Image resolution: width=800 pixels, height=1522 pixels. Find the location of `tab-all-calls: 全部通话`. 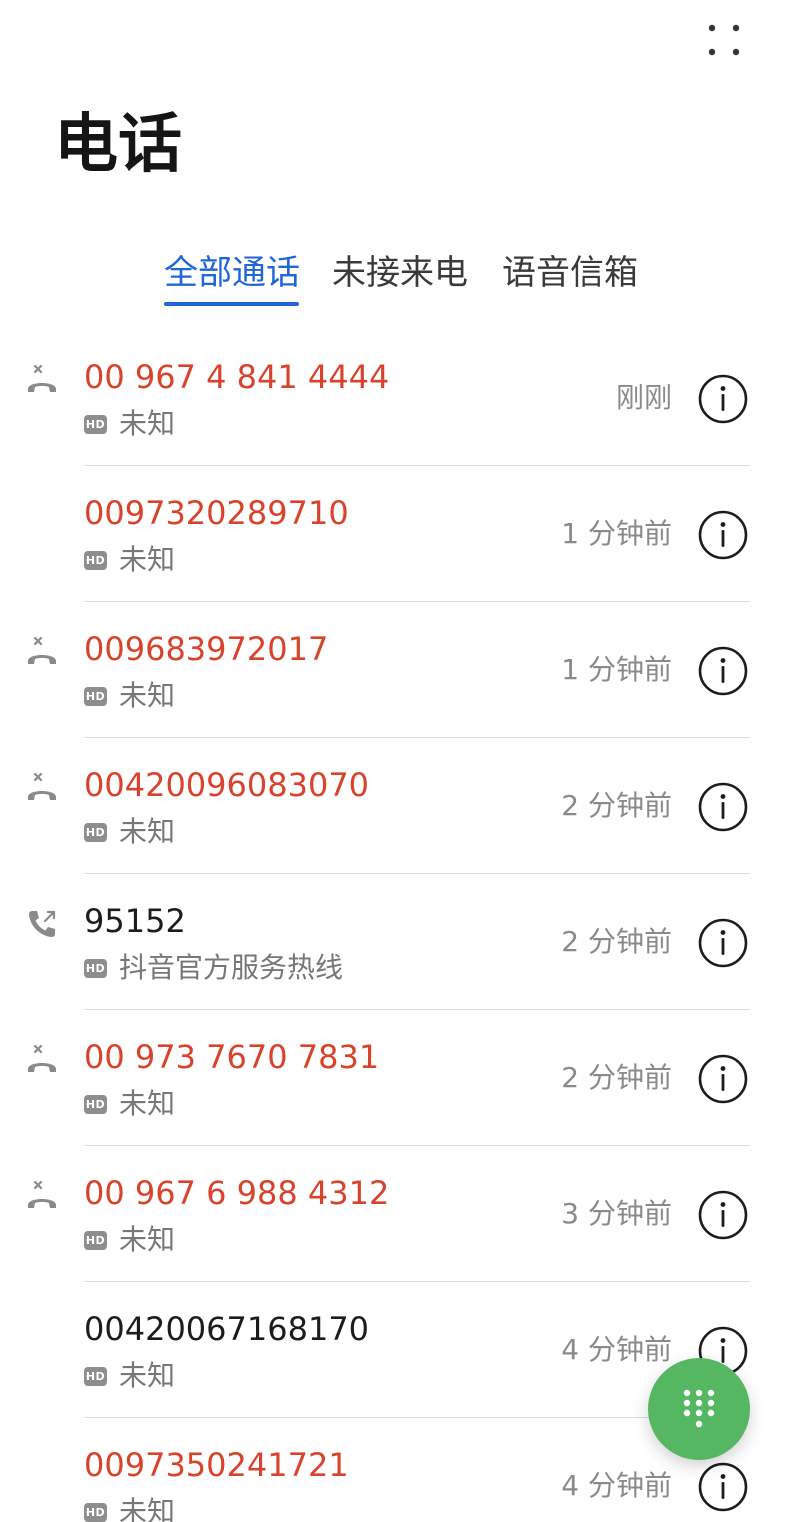

tab-all-calls: 全部通话 is located at coordinates (232, 278).